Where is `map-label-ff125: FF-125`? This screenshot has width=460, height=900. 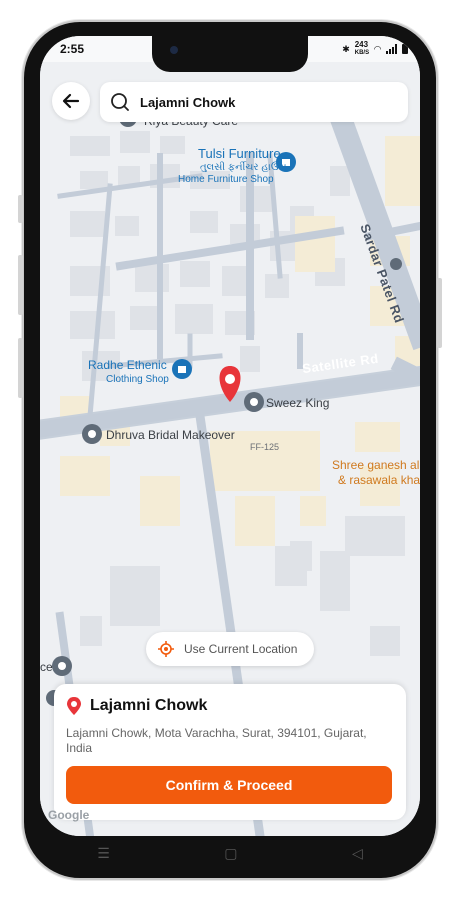 map-label-ff125: FF-125 is located at coordinates (265, 447).